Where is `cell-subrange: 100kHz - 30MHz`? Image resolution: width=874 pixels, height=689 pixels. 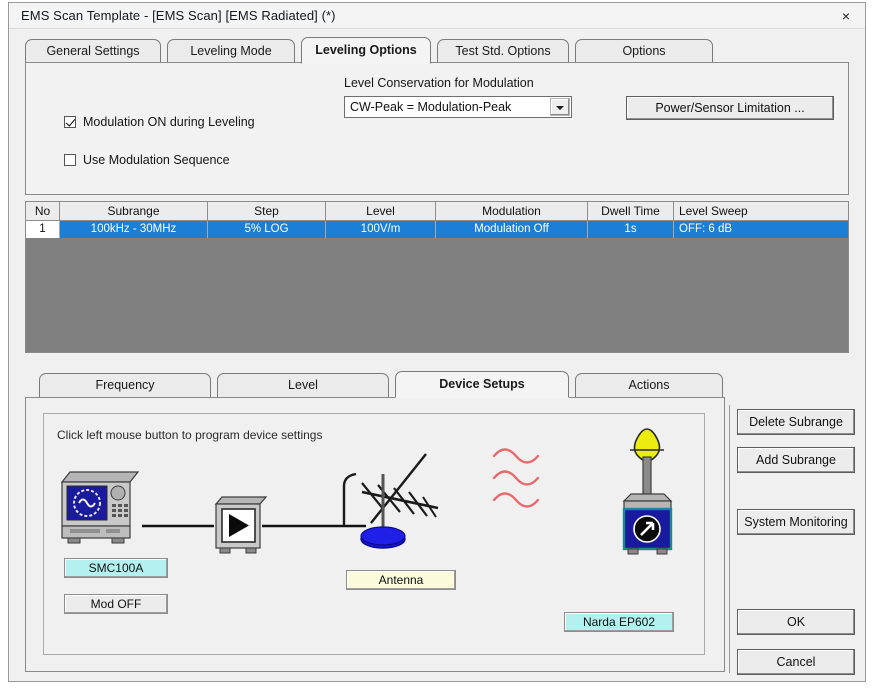
cell-subrange: 100kHz - 30MHz is located at coordinates (134, 229).